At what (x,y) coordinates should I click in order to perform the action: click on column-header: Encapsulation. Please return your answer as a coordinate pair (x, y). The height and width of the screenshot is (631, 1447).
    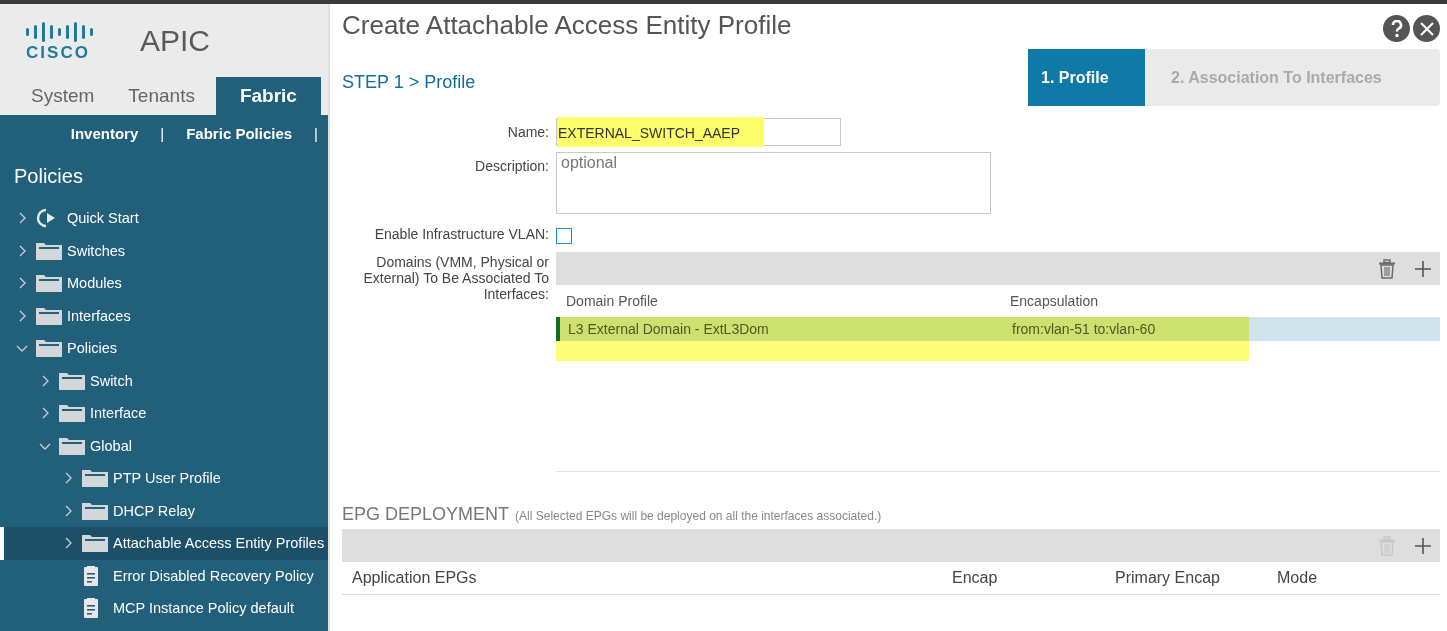
    Looking at the image, I should click on (1054, 300).